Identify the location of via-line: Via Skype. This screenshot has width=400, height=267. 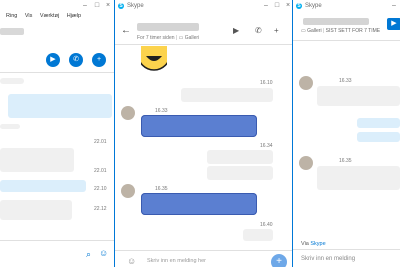
(313, 244).